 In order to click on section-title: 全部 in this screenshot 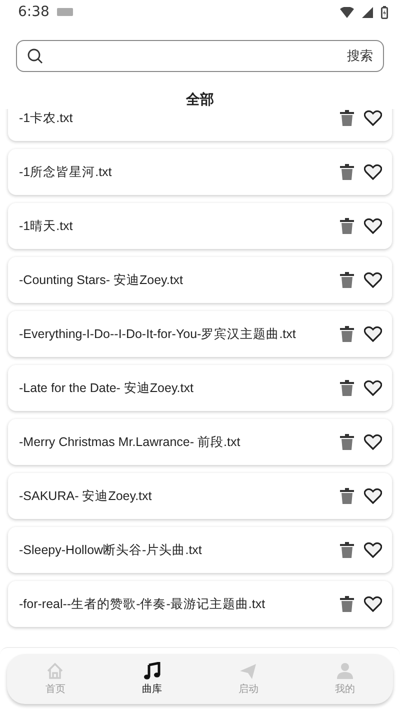, I will do `click(200, 100)`.